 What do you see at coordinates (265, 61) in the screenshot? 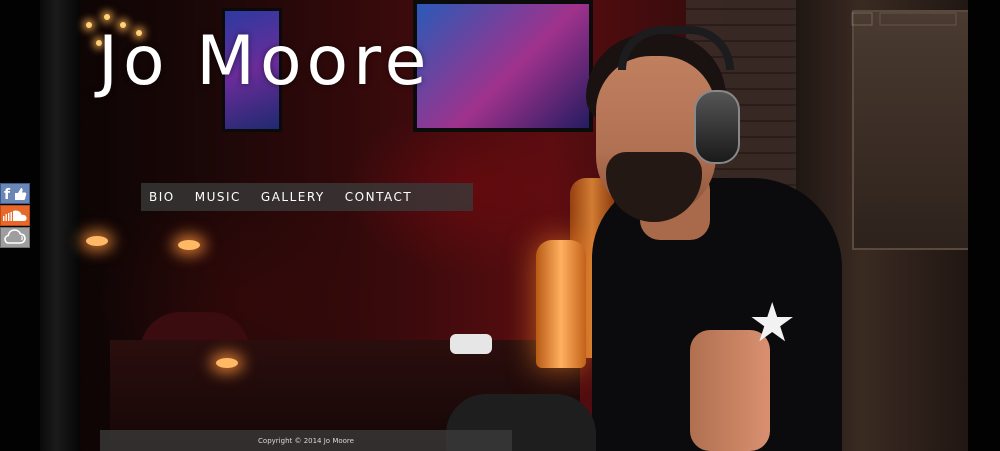
I see `site-title: Jo Moore` at bounding box center [265, 61].